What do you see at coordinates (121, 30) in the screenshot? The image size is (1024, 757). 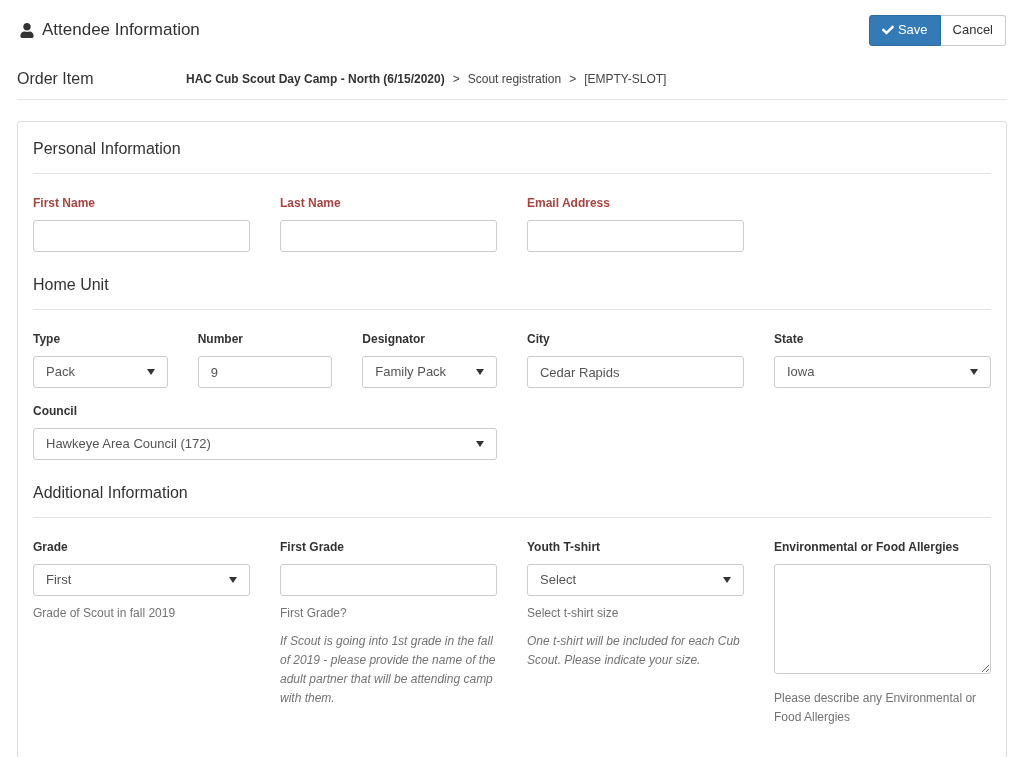 I see `page-title: Attendee Information` at bounding box center [121, 30].